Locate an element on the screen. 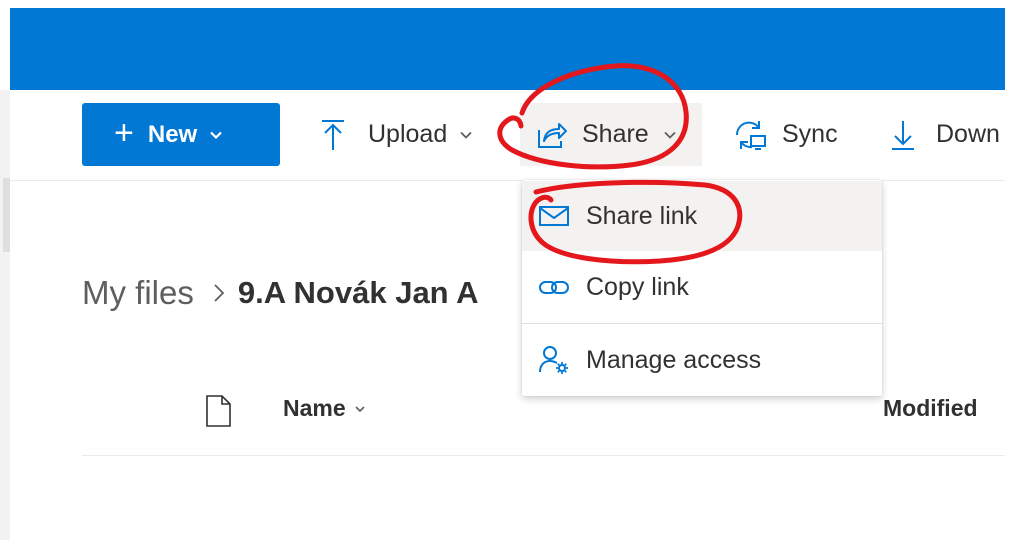 The image size is (1010, 540). share-label: Share is located at coordinates (615, 134).